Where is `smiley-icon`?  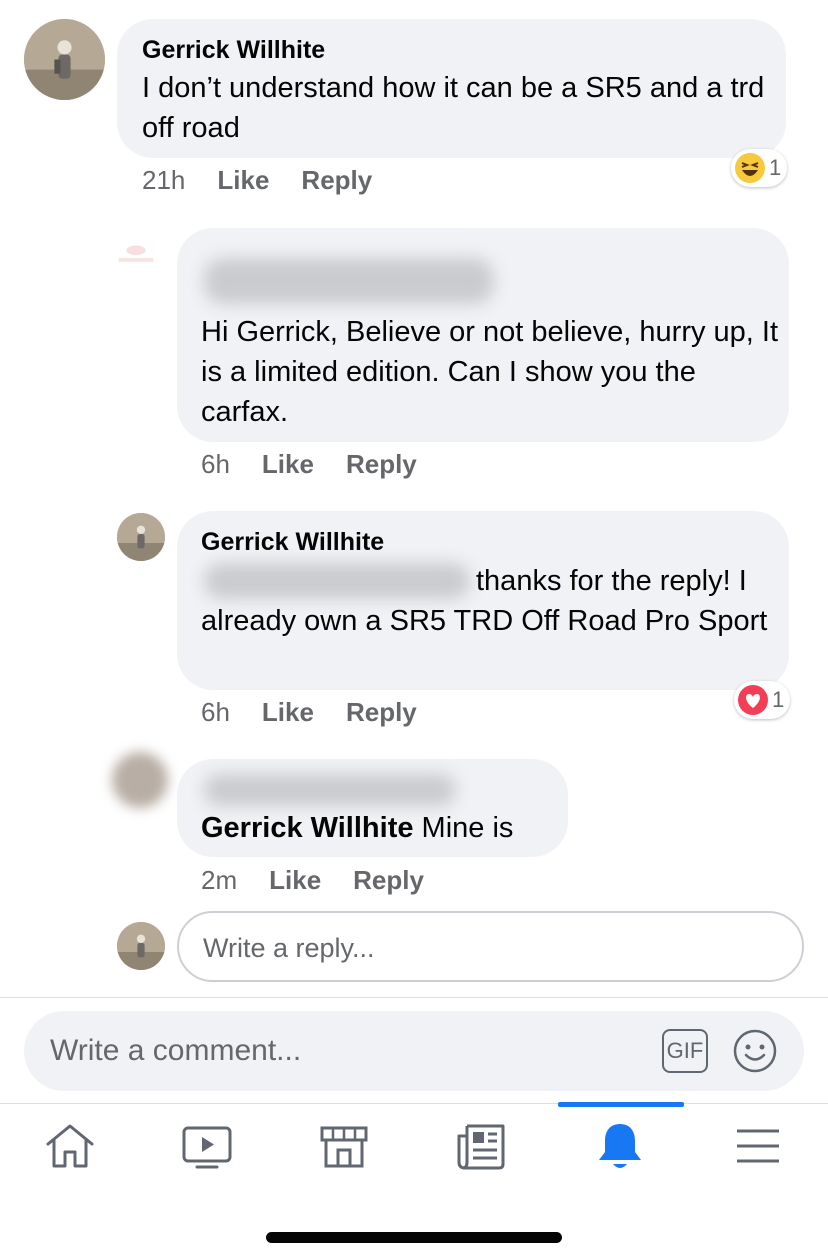 smiley-icon is located at coordinates (755, 1051).